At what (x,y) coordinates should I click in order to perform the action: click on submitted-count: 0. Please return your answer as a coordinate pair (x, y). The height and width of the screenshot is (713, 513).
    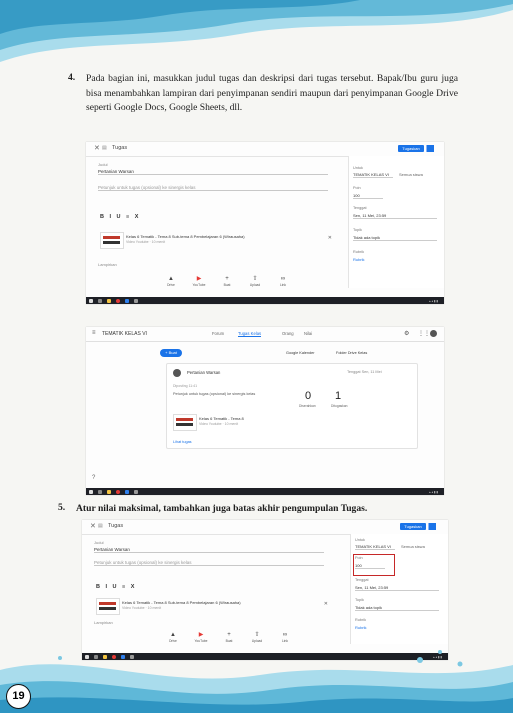
    Looking at the image, I should click on (308, 396).